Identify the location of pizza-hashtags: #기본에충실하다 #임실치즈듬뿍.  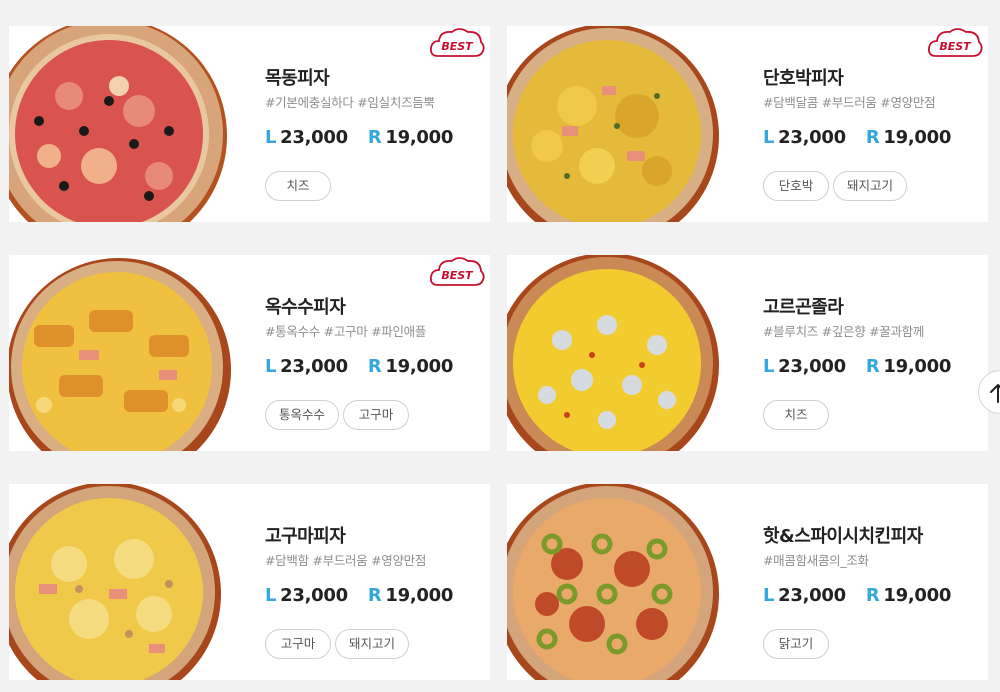
(350, 102).